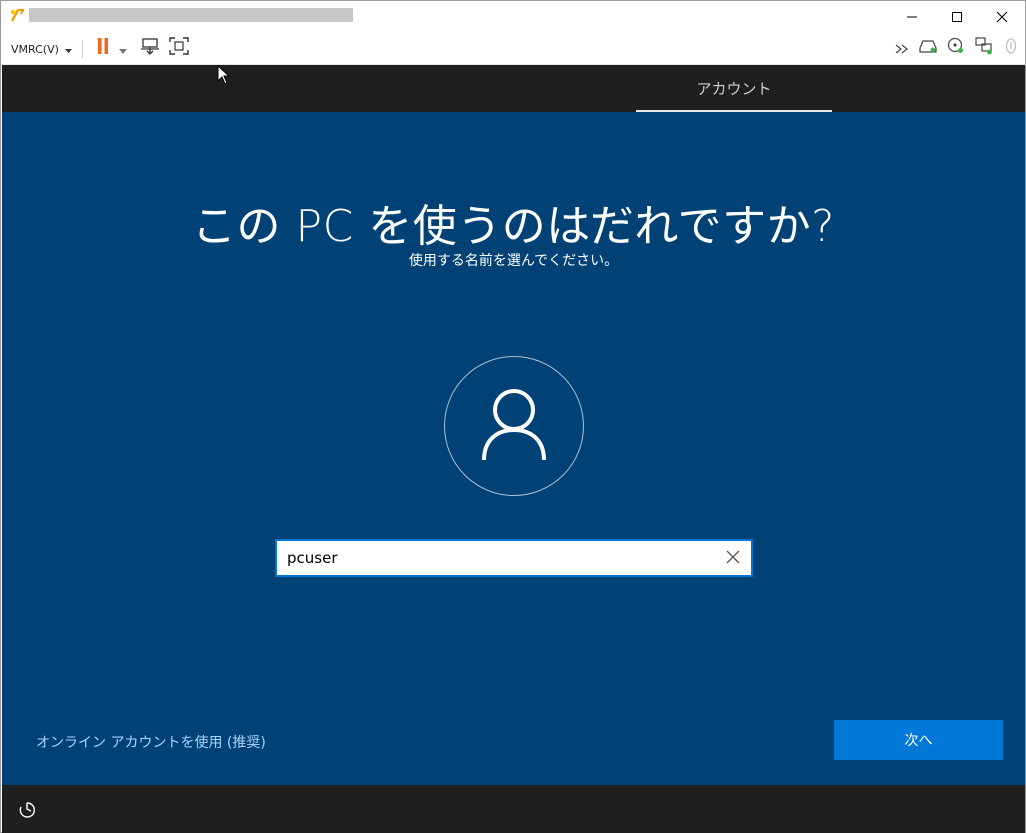 The image size is (1026, 833). I want to click on vmrc-toolbar: VMRC(V), so click(513, 48).